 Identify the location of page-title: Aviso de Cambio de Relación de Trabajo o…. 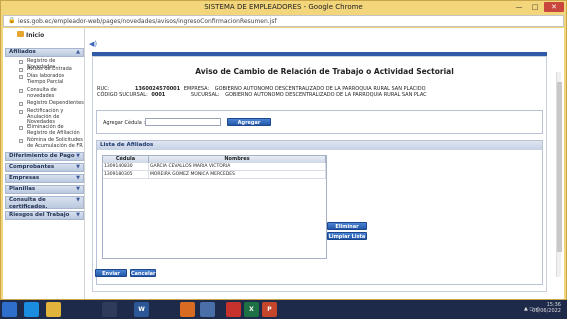
(324, 71).